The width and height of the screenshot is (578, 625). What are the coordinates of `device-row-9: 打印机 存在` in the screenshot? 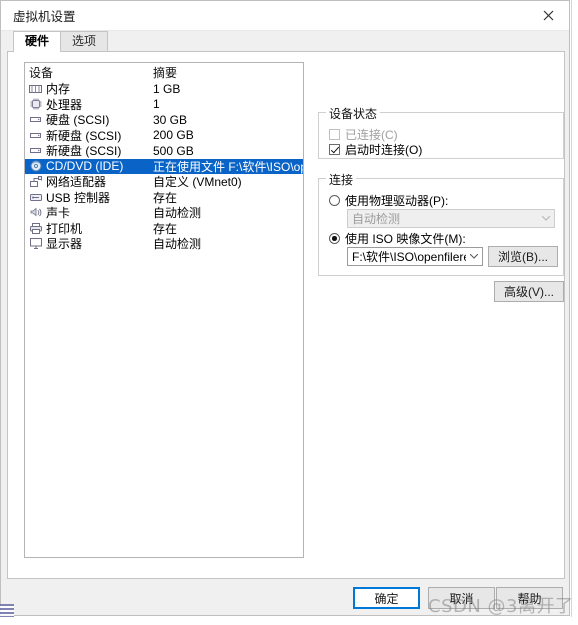 It's located at (164, 229).